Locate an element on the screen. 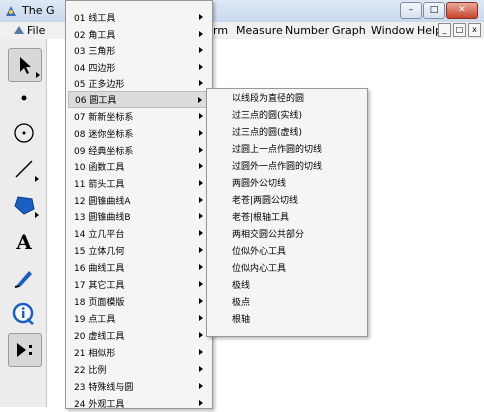 This screenshot has height=412, width=484. menu-item-similar-figures: 21 相似形 is located at coordinates (139, 352).